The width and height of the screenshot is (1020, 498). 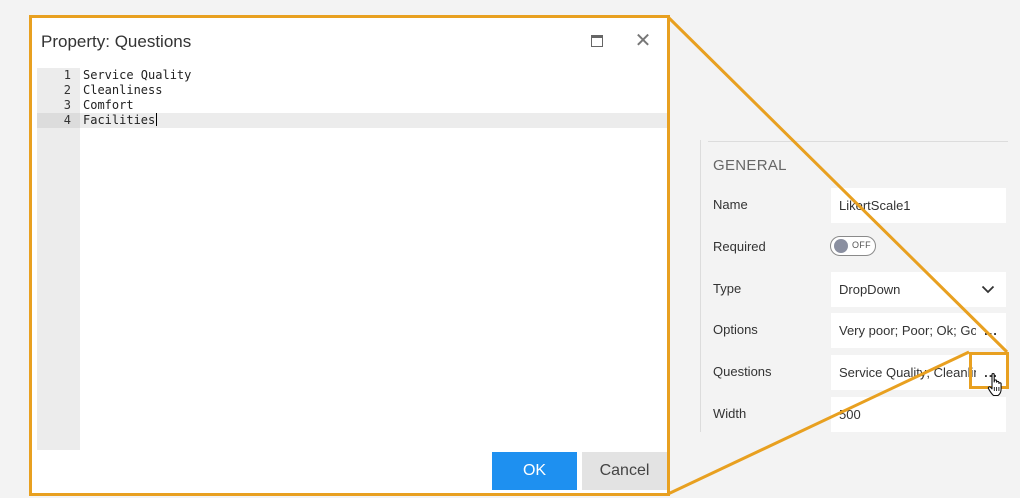 I want to click on width-label: Width, so click(x=730, y=413).